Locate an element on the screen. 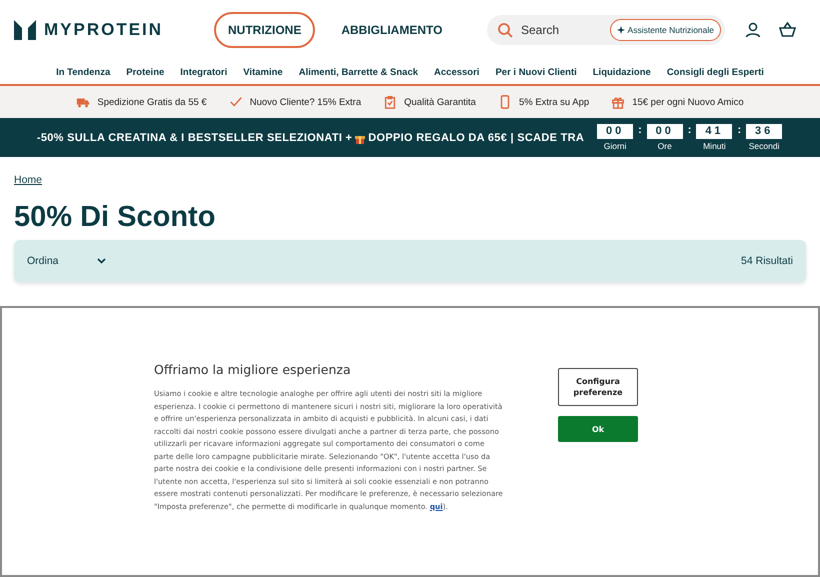 The height and width of the screenshot is (577, 820). perk-text: 5% Extra su App is located at coordinates (554, 102).